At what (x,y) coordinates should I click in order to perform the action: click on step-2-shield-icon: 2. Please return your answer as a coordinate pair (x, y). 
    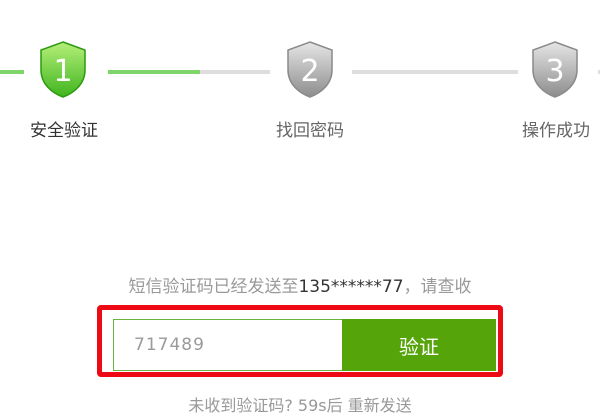
    Looking at the image, I should click on (310, 69).